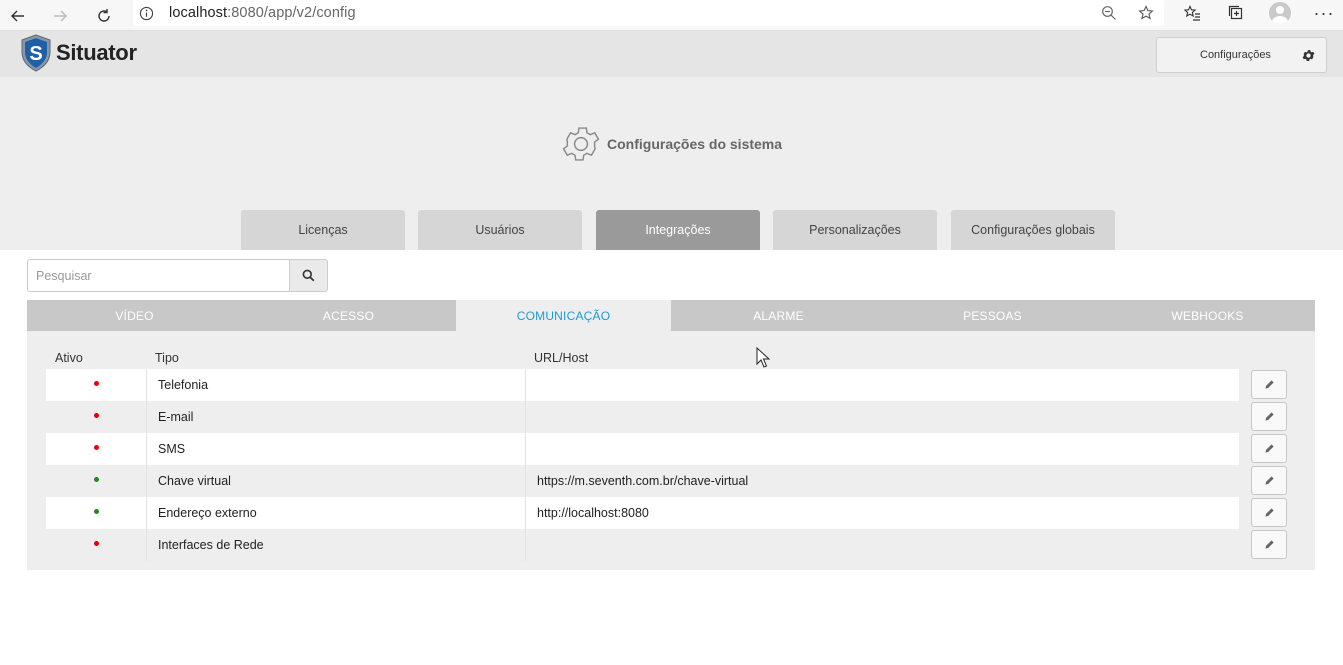 Image resolution: width=1343 pixels, height=665 pixels. I want to click on table-row: E-mail, so click(642, 417).